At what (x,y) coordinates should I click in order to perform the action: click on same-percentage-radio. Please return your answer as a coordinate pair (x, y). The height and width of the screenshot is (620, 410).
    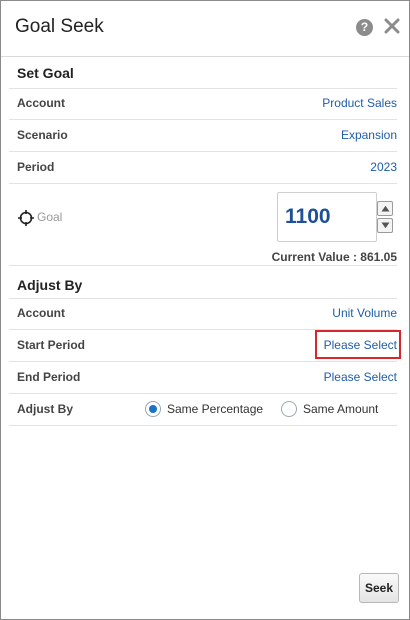
    Looking at the image, I should click on (153, 409).